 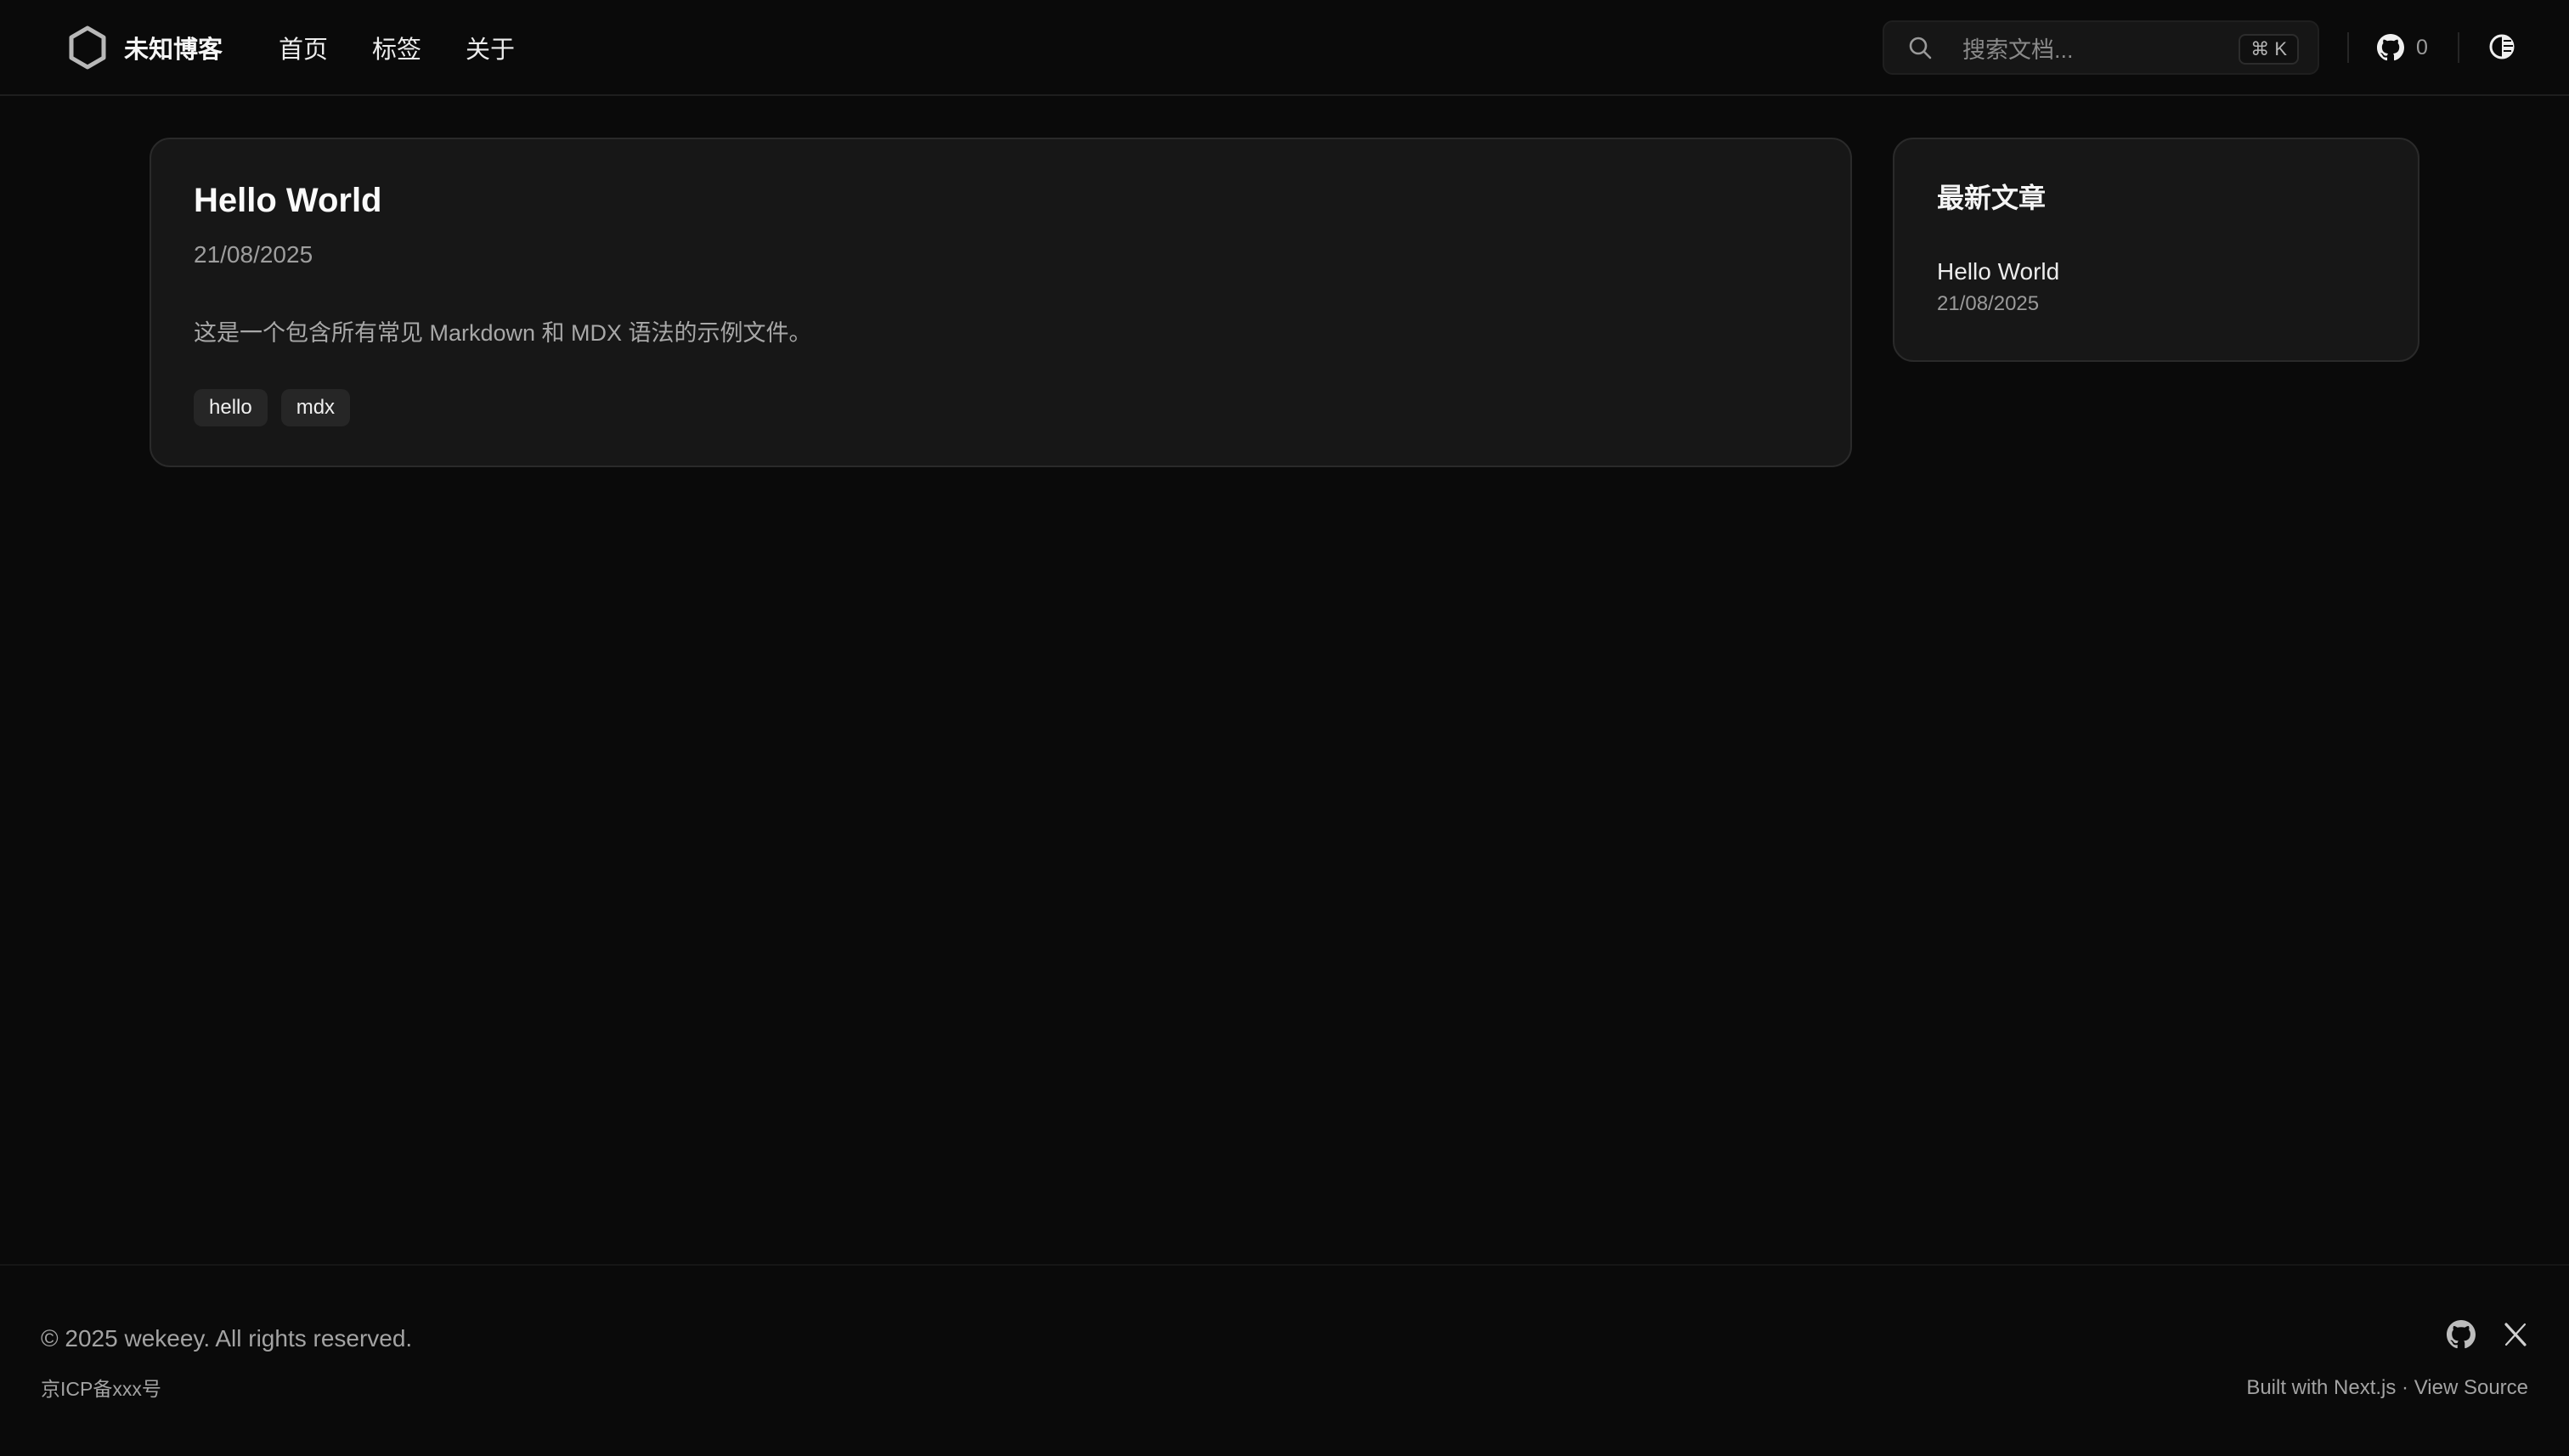 I want to click on brand-name: 未知博客, so click(x=174, y=51).